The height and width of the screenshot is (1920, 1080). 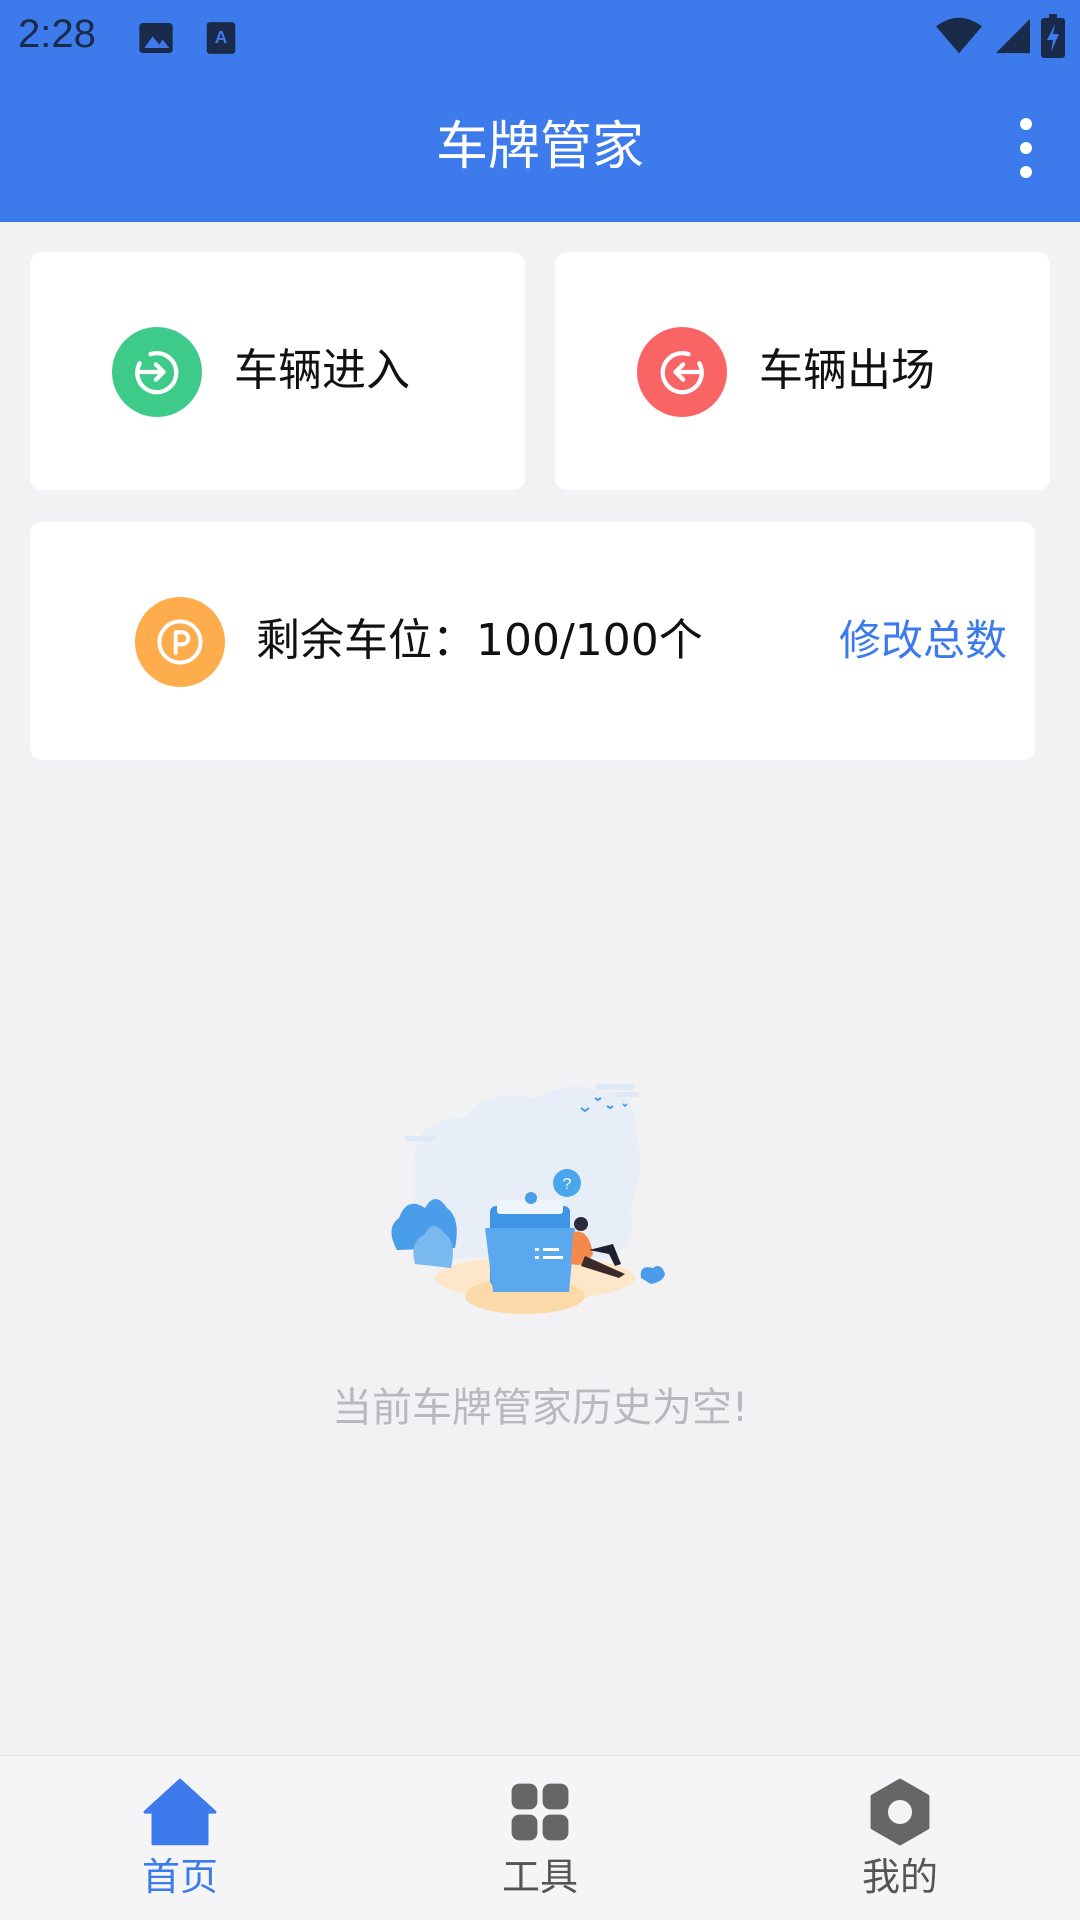 What do you see at coordinates (57, 34) in the screenshot?
I see `status-time: 2:28` at bounding box center [57, 34].